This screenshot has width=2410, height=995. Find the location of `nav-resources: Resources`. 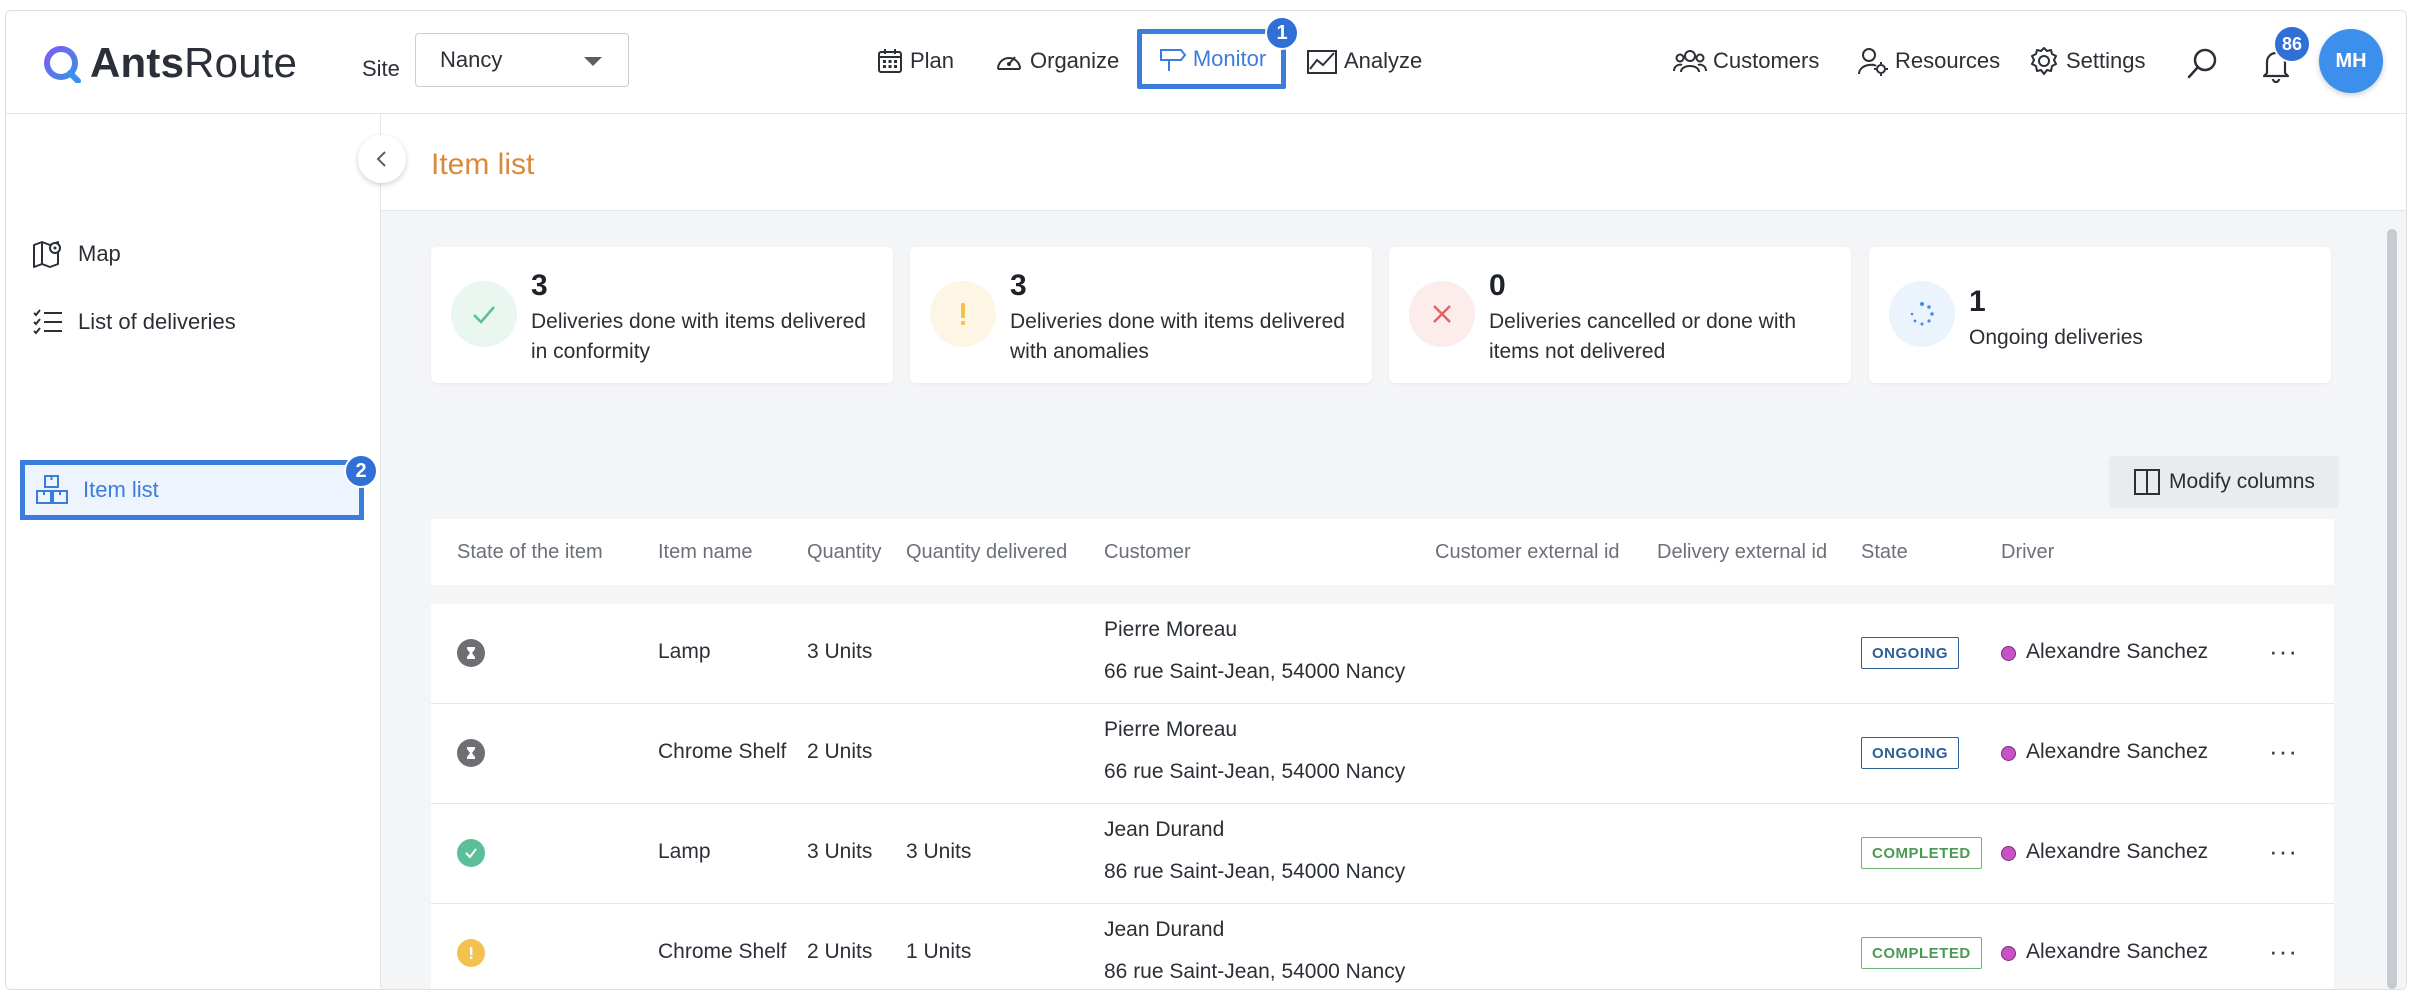

nav-resources: Resources is located at coordinates (1928, 61).